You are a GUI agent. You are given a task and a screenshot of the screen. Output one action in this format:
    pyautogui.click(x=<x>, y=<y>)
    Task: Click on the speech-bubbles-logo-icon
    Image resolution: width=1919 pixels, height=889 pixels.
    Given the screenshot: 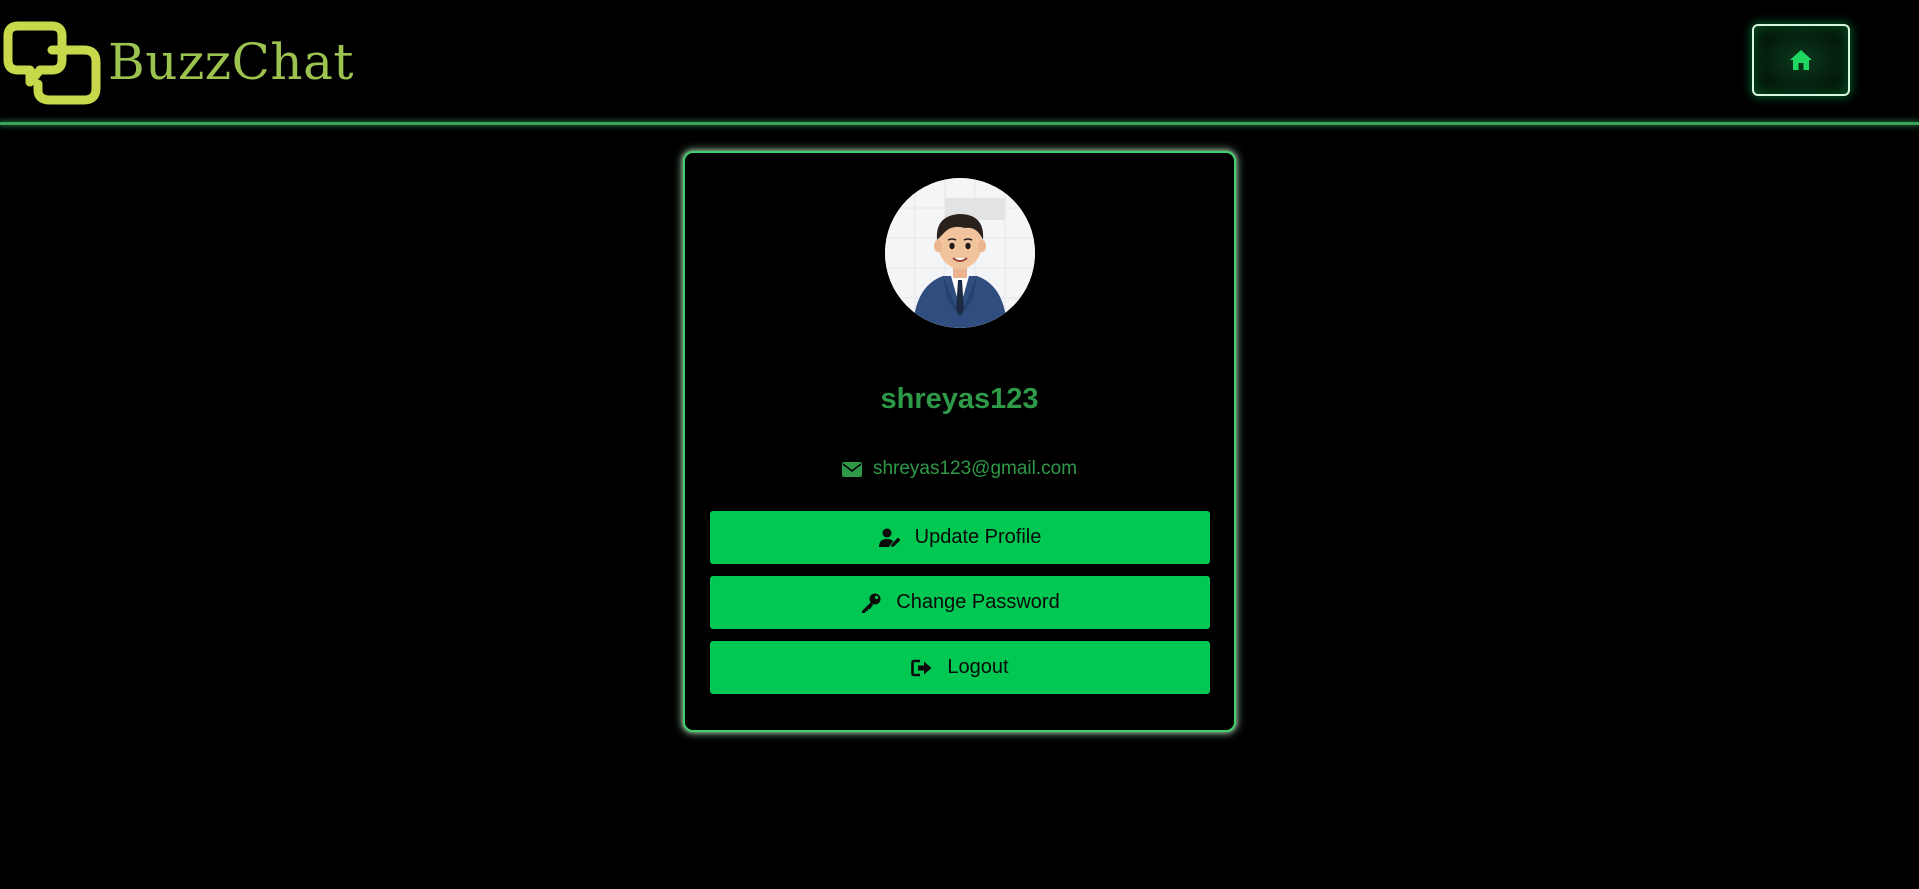 What is the action you would take?
    pyautogui.click(x=52, y=63)
    